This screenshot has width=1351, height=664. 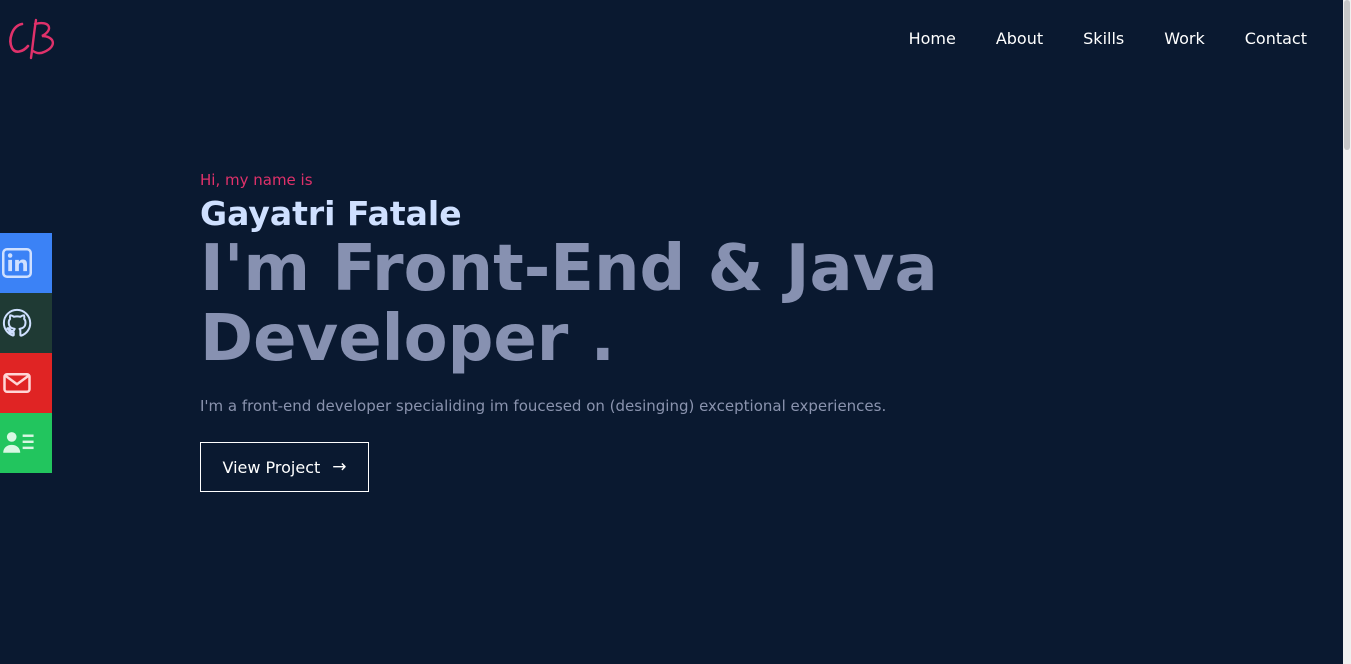 I want to click on main-nav: Home About Skills Work Contact, so click(x=1088, y=39).